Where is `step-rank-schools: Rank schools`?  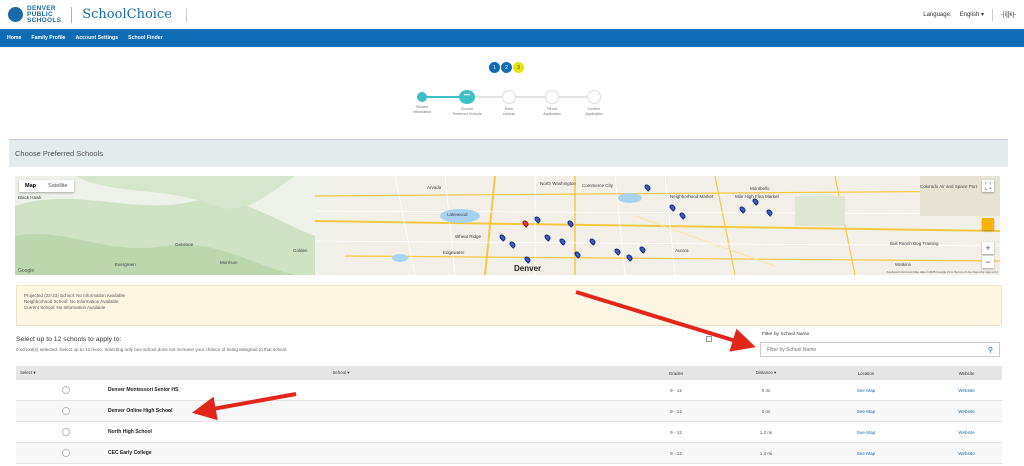
step-rank-schools: Rank schools is located at coordinates (509, 103).